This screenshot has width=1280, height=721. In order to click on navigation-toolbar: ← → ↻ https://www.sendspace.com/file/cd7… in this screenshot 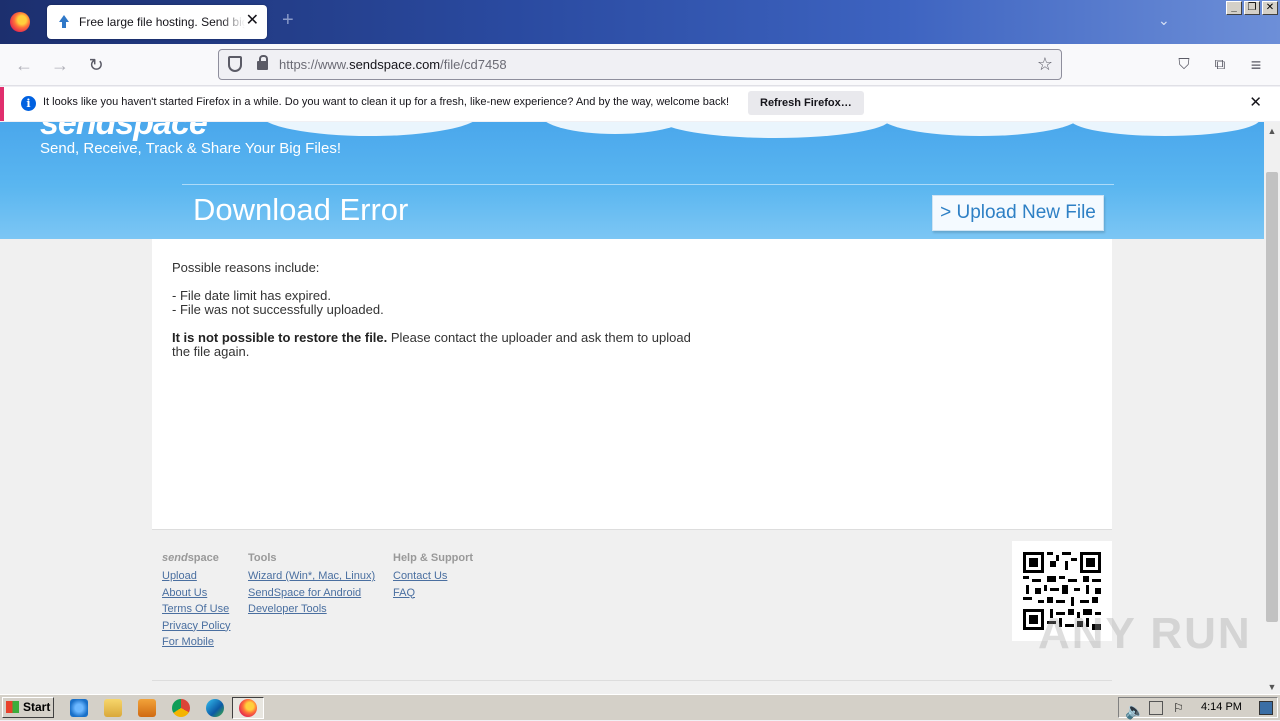, I will do `click(640, 65)`.